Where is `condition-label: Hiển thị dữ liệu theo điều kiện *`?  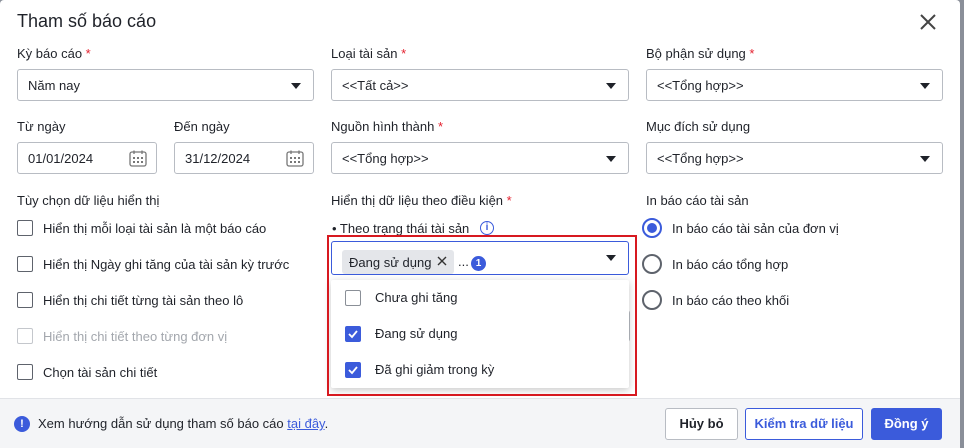 condition-label: Hiển thị dữ liệu theo điều kiện * is located at coordinates (421, 200).